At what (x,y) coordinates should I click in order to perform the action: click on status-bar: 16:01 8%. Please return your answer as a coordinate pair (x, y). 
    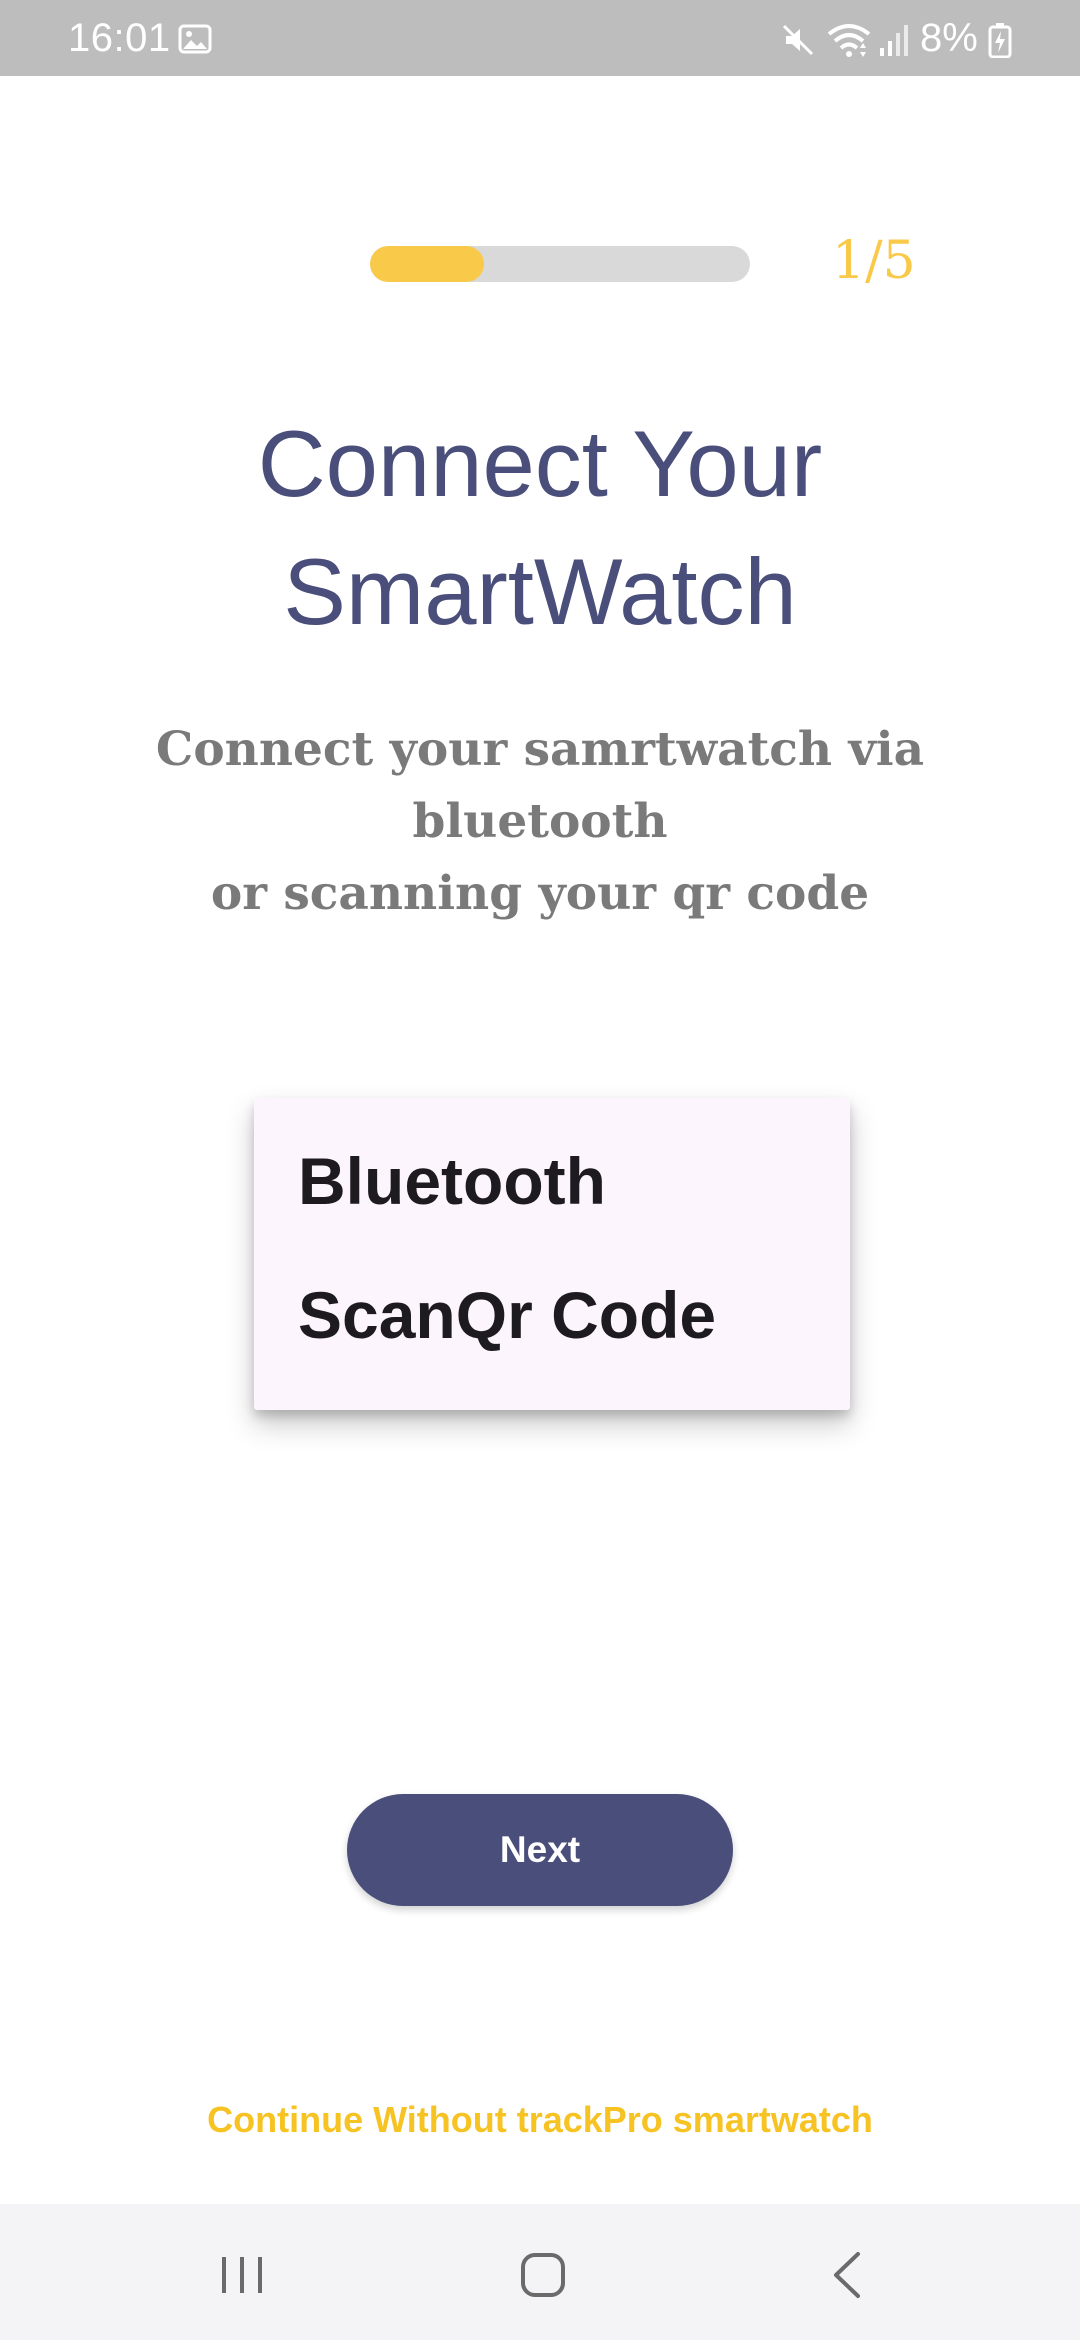
    Looking at the image, I should click on (540, 38).